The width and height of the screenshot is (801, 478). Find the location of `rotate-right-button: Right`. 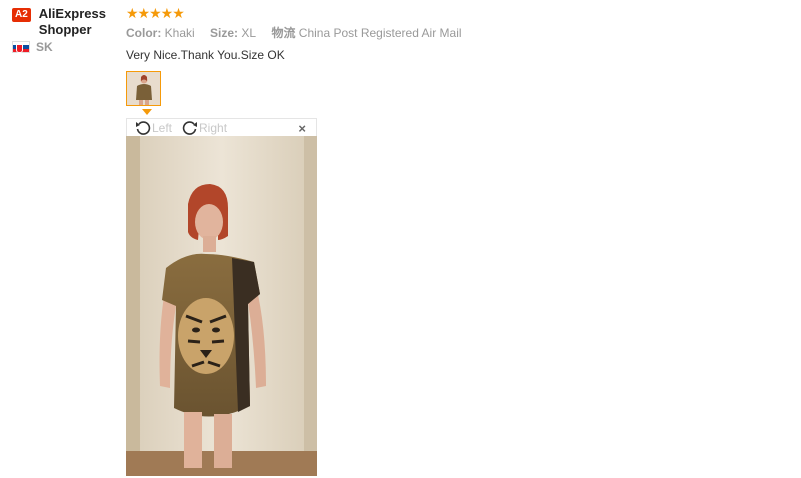

rotate-right-button: Right is located at coordinates (204, 128).